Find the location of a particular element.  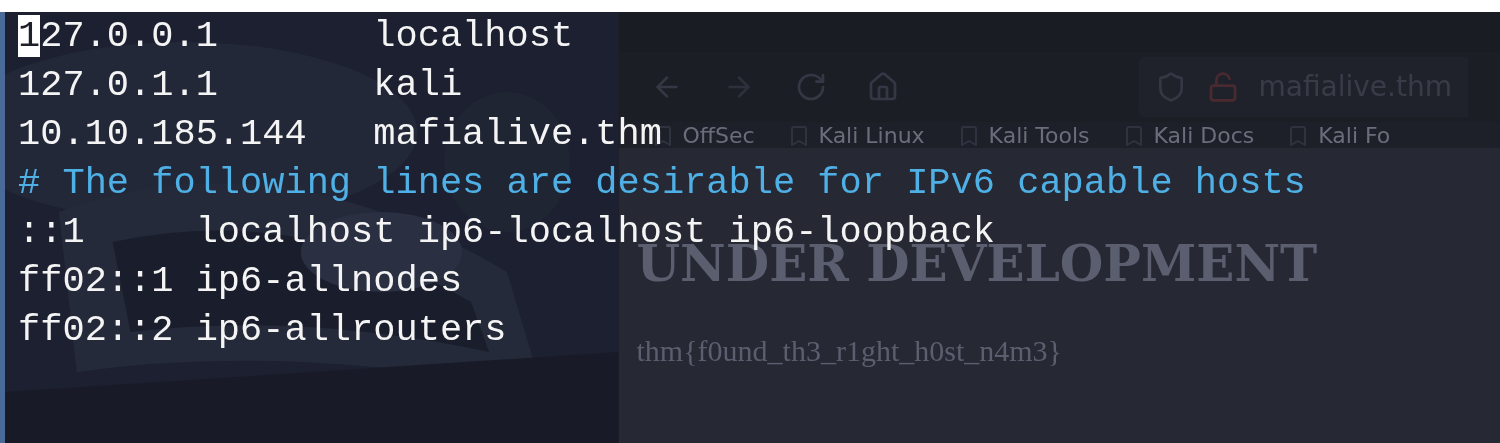

flag-text: thm{f0und_th3_r1ght_h0st_n4m3} is located at coordinates (849, 351).